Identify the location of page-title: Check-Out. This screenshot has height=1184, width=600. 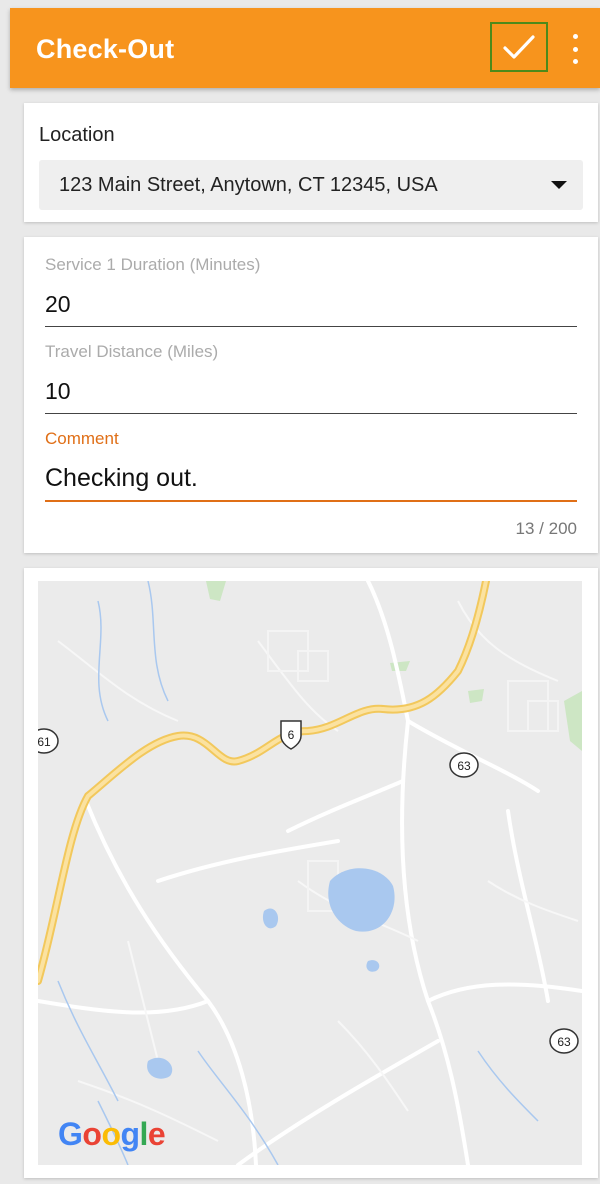
(105, 49).